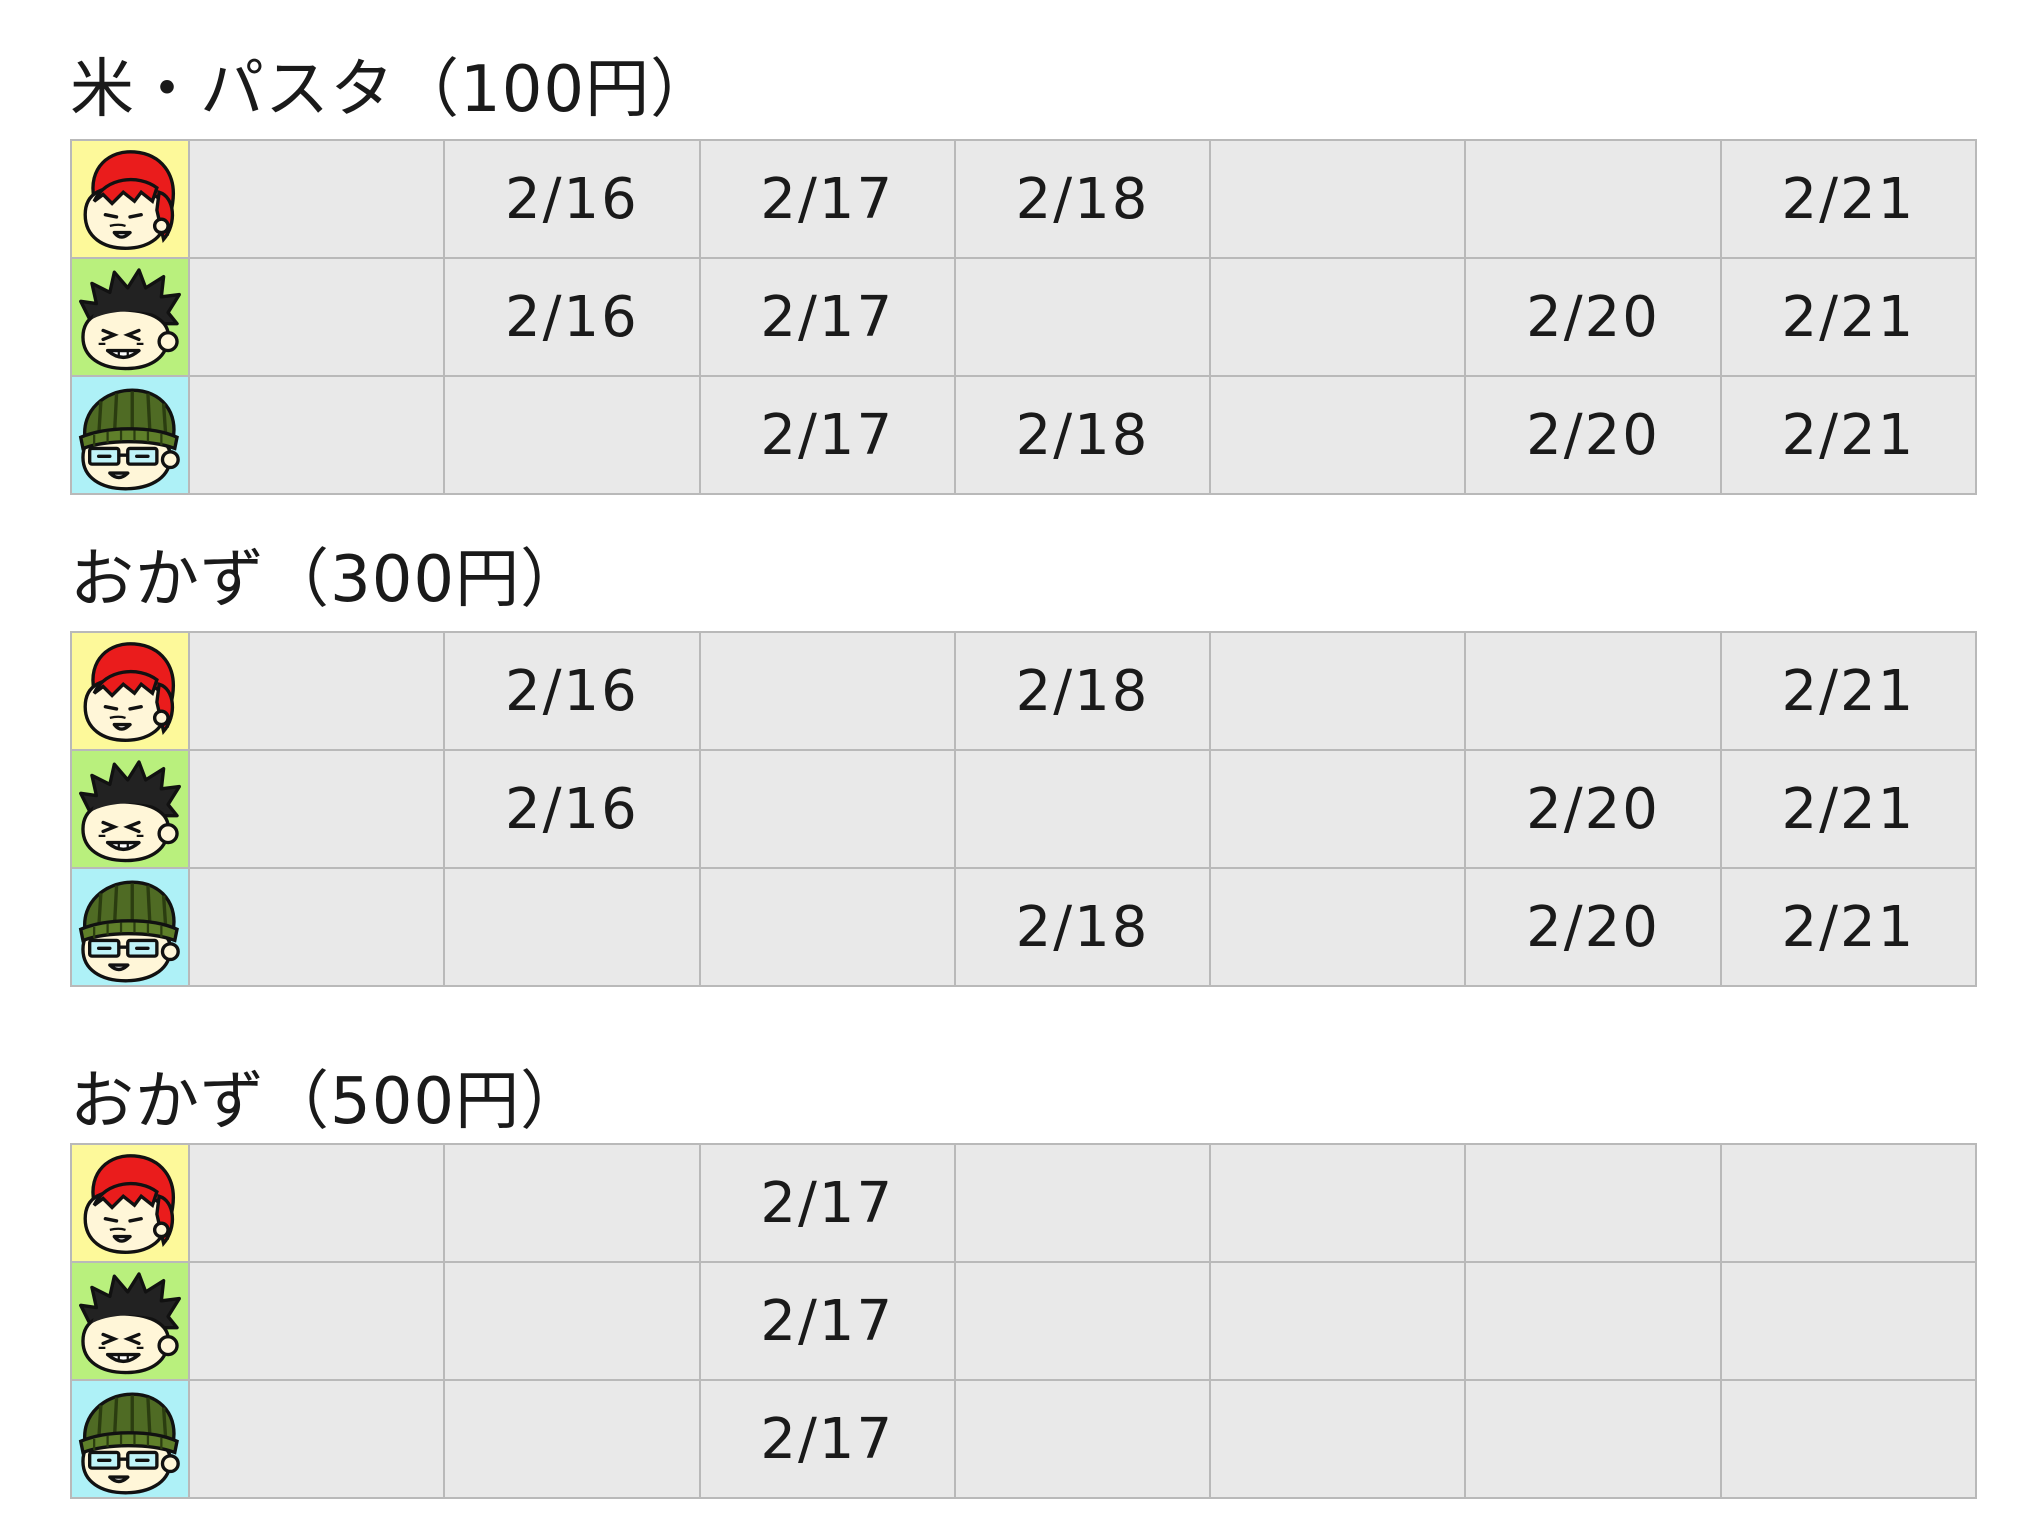 The height and width of the screenshot is (1530, 2042). Describe the element at coordinates (393, 90) in the screenshot. I see `section-title-rice-pasta: 米・パスタ（100円）` at that location.